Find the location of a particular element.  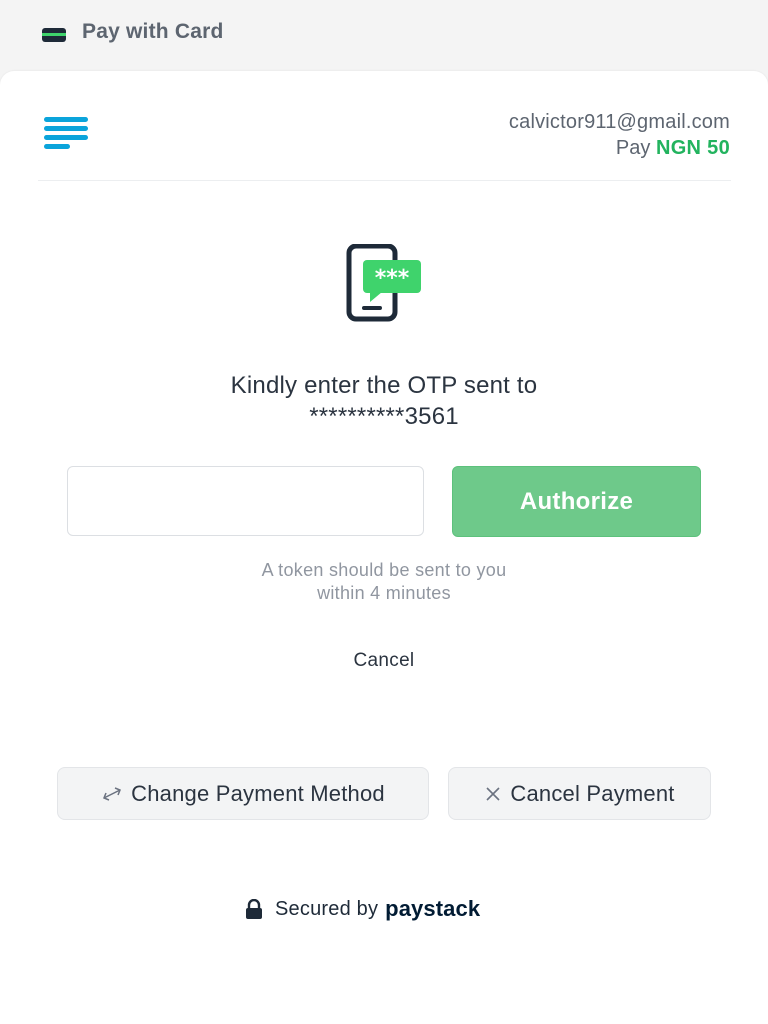

authorize-button: Authorize is located at coordinates (576, 501).